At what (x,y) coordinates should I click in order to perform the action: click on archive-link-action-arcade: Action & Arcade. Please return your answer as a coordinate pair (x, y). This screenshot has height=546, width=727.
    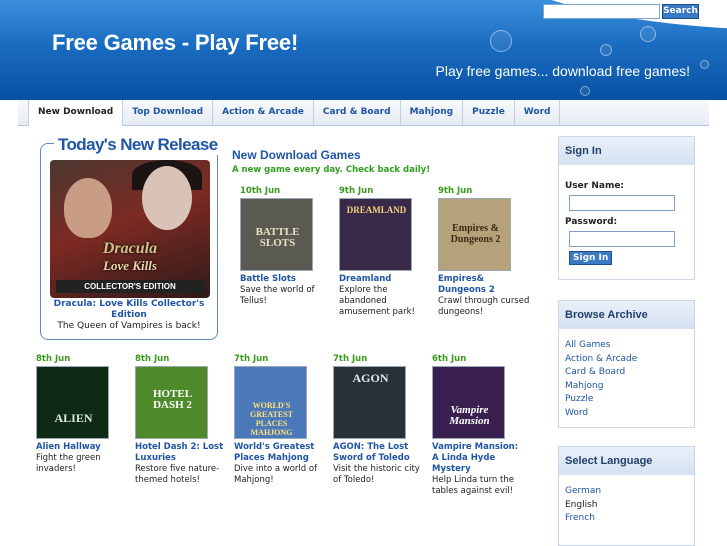
    Looking at the image, I should click on (629, 360).